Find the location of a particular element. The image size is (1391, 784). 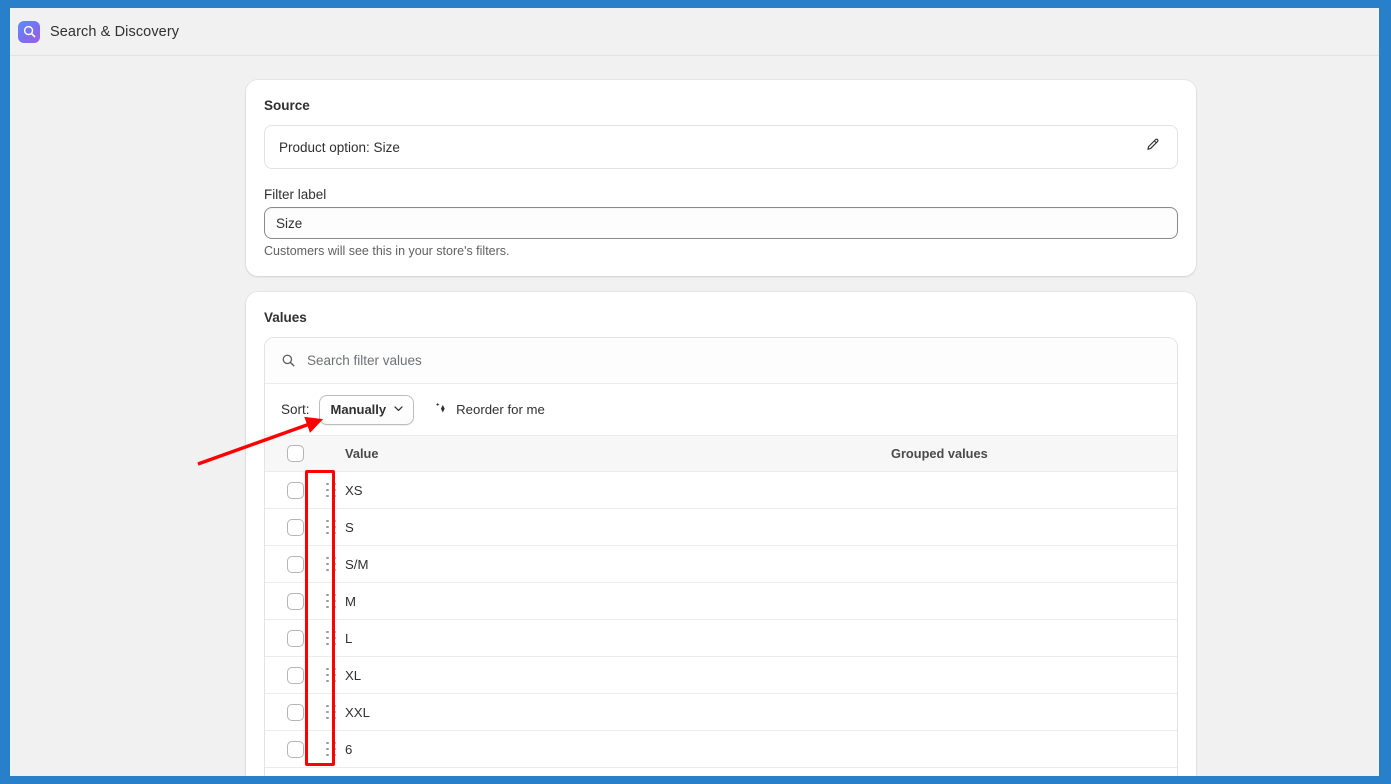

table-row: M is located at coordinates (721, 601).